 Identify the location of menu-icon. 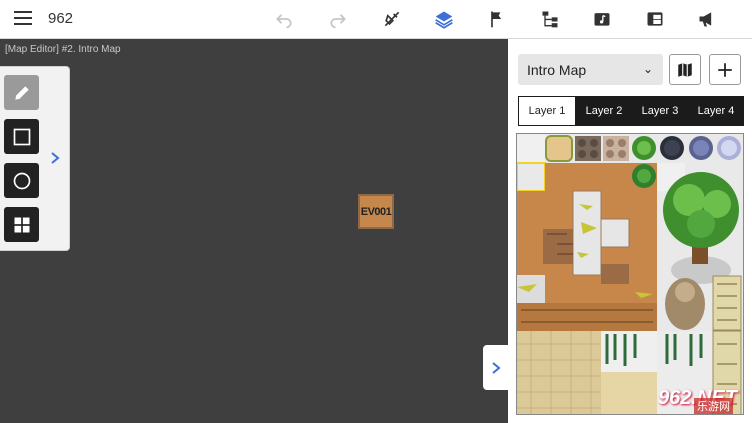
(23, 19).